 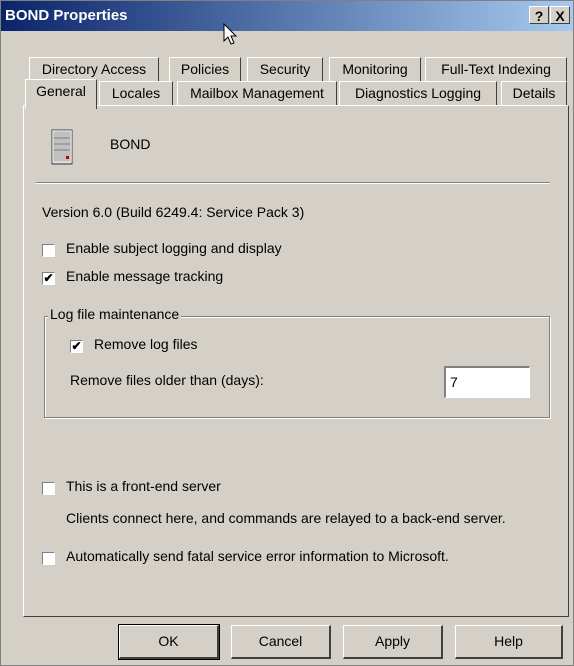 I want to click on remove-log-files-label: Remove log files, so click(x=146, y=344).